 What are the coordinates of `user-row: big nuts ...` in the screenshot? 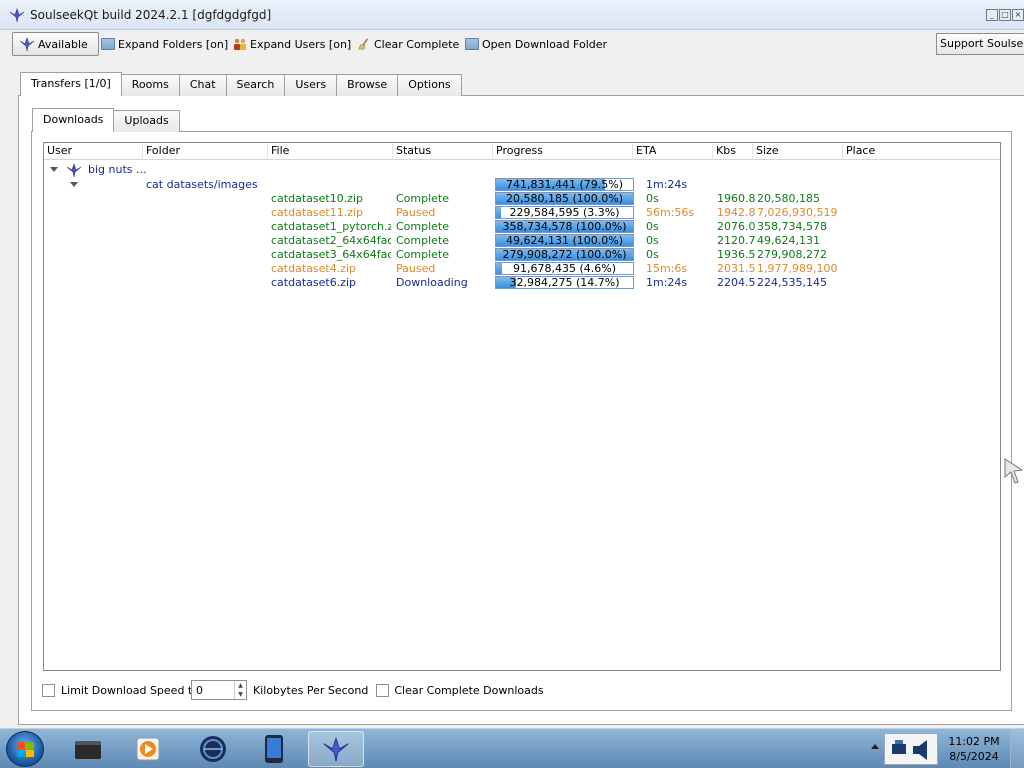 It's located at (522, 170).